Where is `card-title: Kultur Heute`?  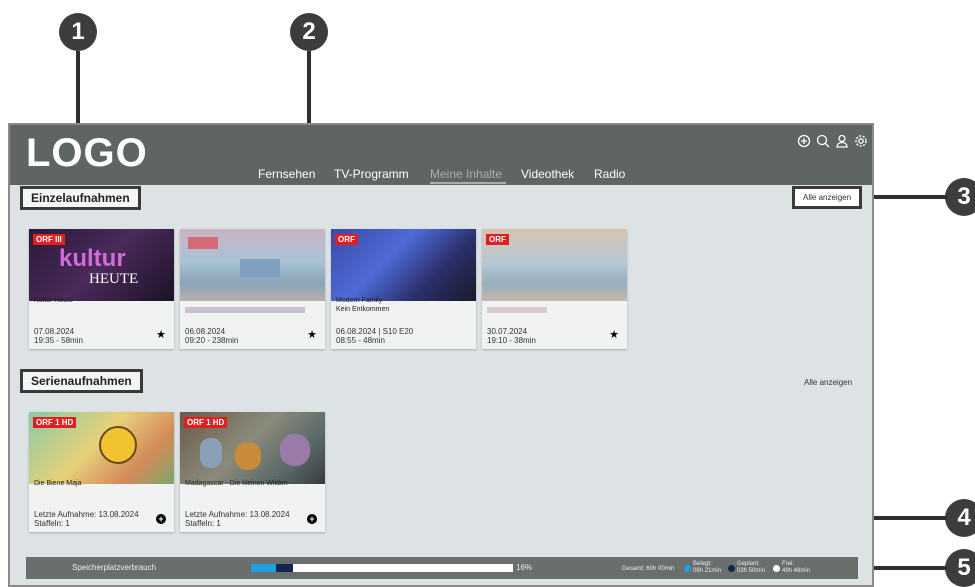 card-title: Kultur Heute is located at coordinates (53, 300).